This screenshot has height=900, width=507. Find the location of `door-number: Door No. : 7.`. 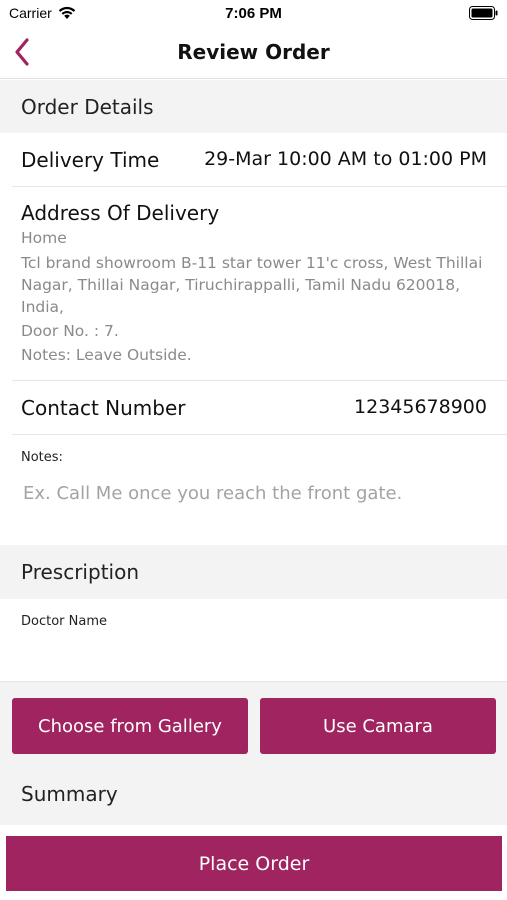

door-number: Door No. : 7. is located at coordinates (70, 331).